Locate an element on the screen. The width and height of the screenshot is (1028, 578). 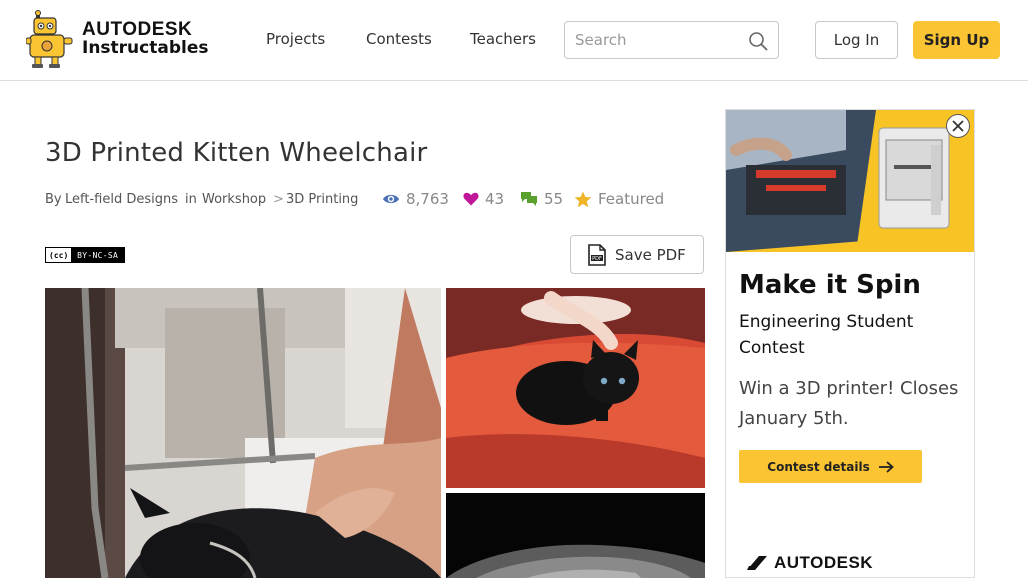
contest-details-label: Contest details is located at coordinates (818, 466).